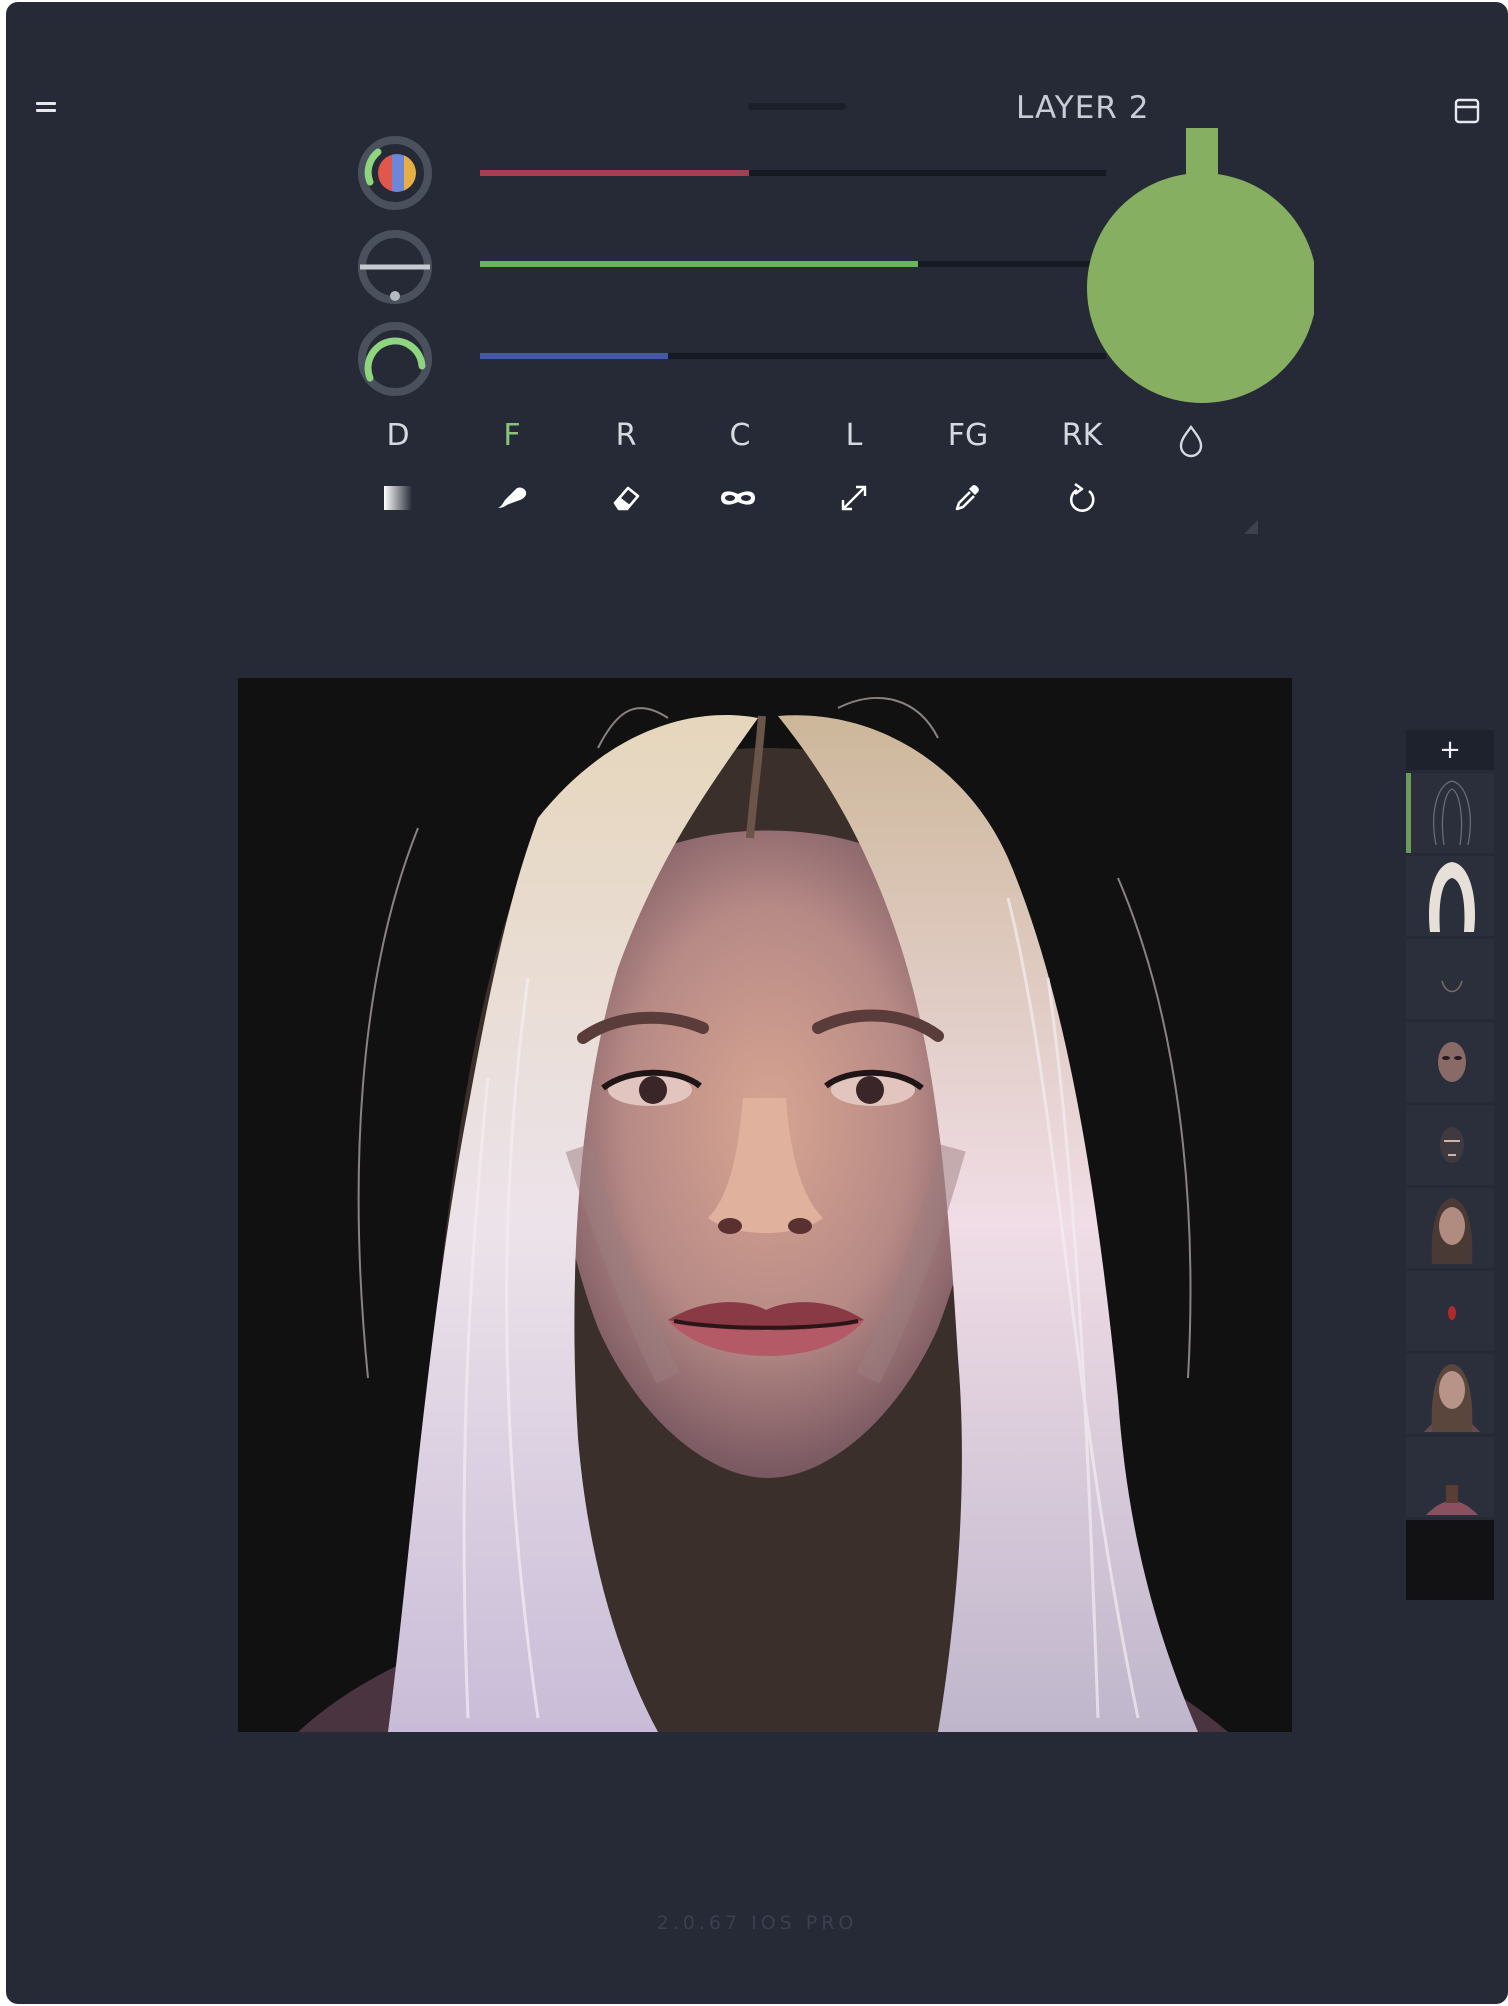  Describe the element at coordinates (793, 173) in the screenshot. I see `hue-slider` at that location.